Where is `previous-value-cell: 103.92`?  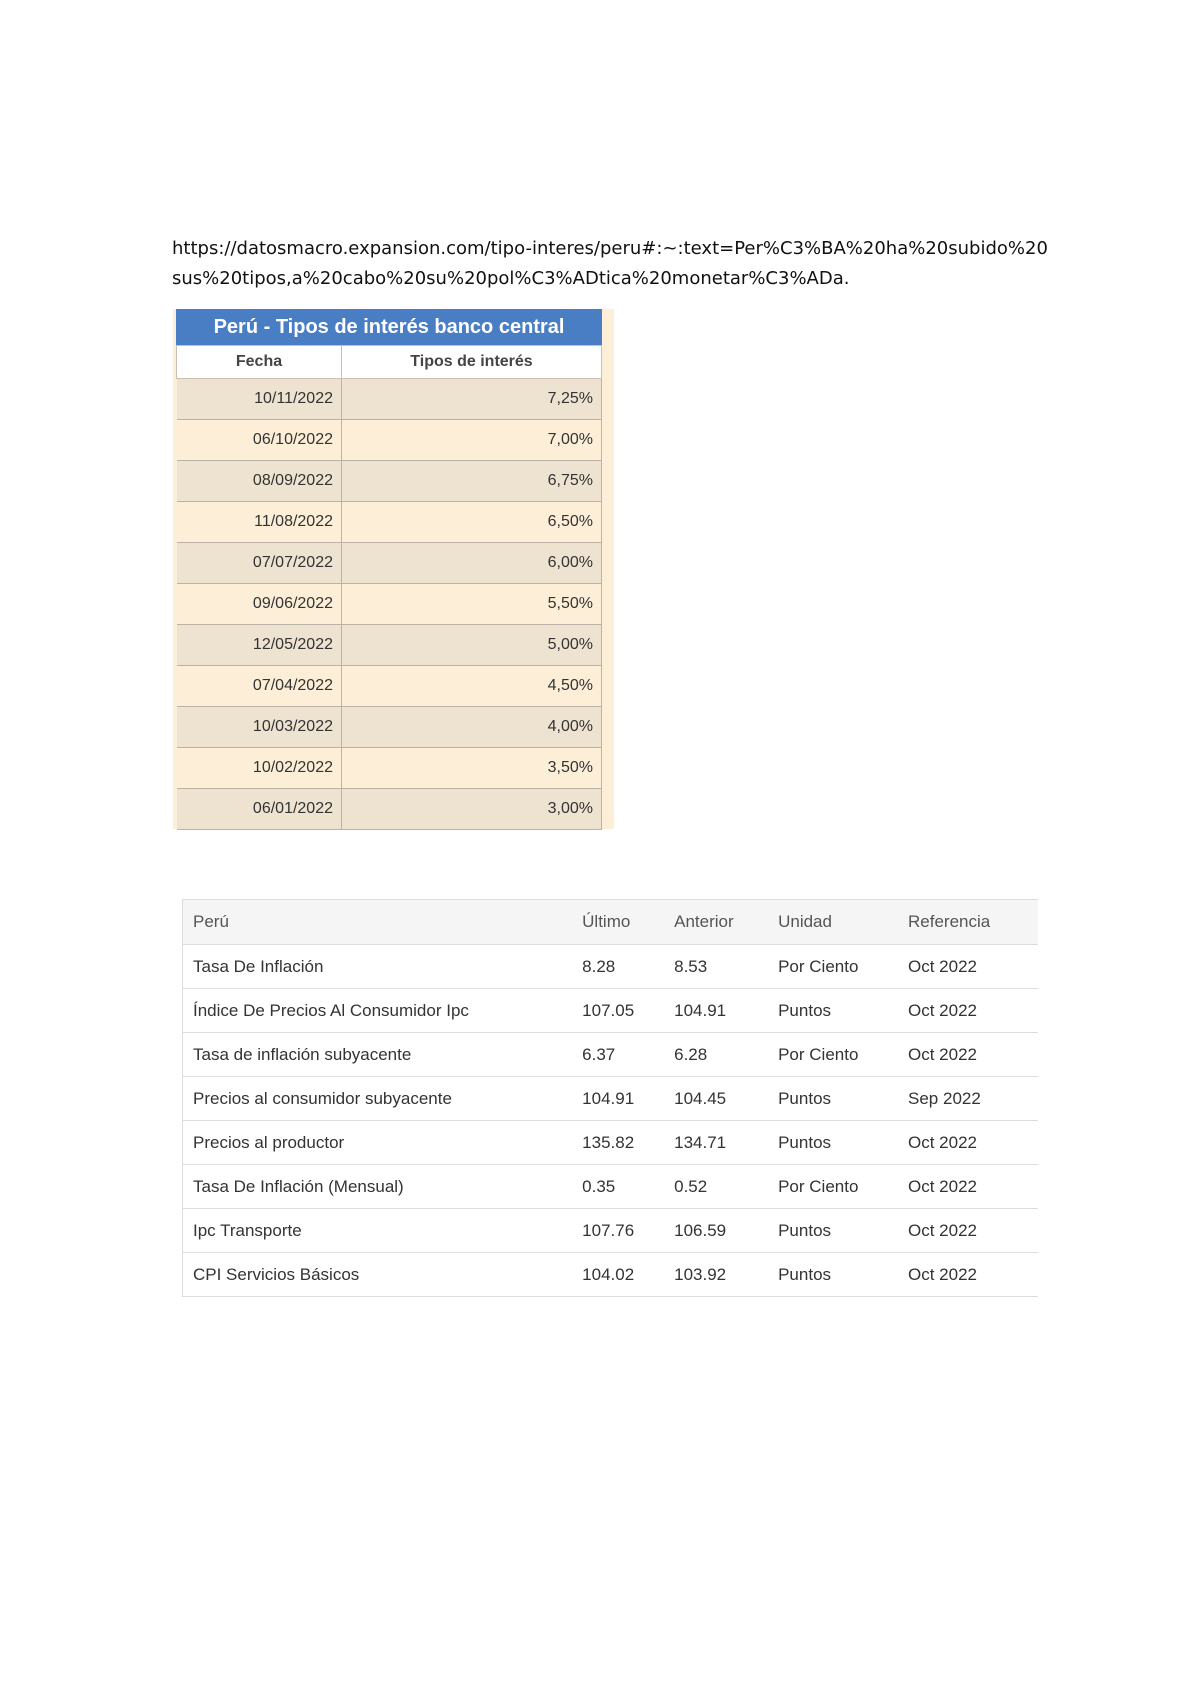 previous-value-cell: 103.92 is located at coordinates (716, 1274).